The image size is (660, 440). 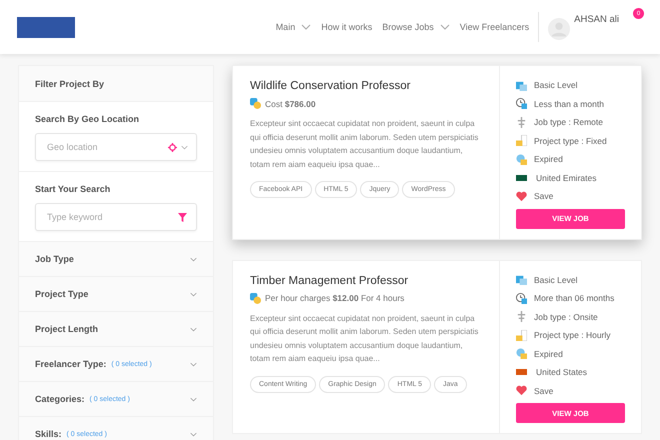 I want to click on job-detail: United Emirates, so click(x=566, y=177).